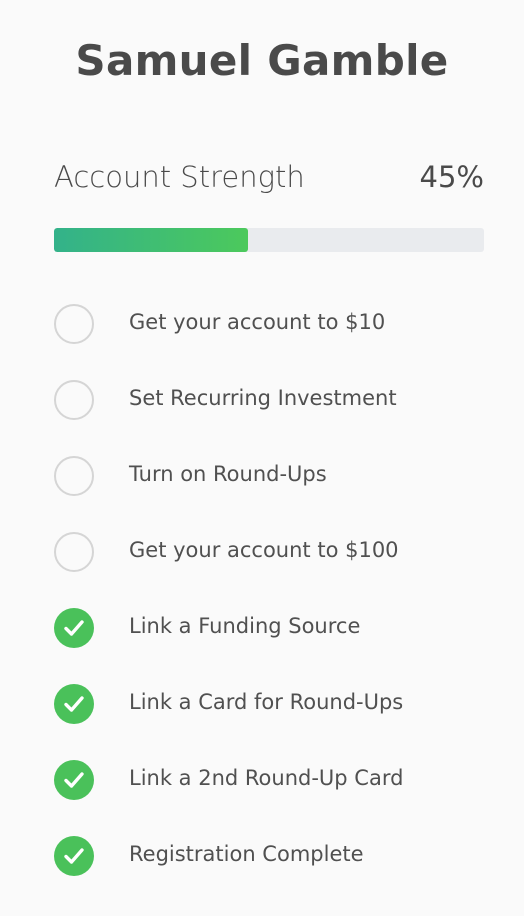 This screenshot has width=524, height=916. What do you see at coordinates (274, 644) in the screenshot?
I see `checklist-item: Link a Funding Source` at bounding box center [274, 644].